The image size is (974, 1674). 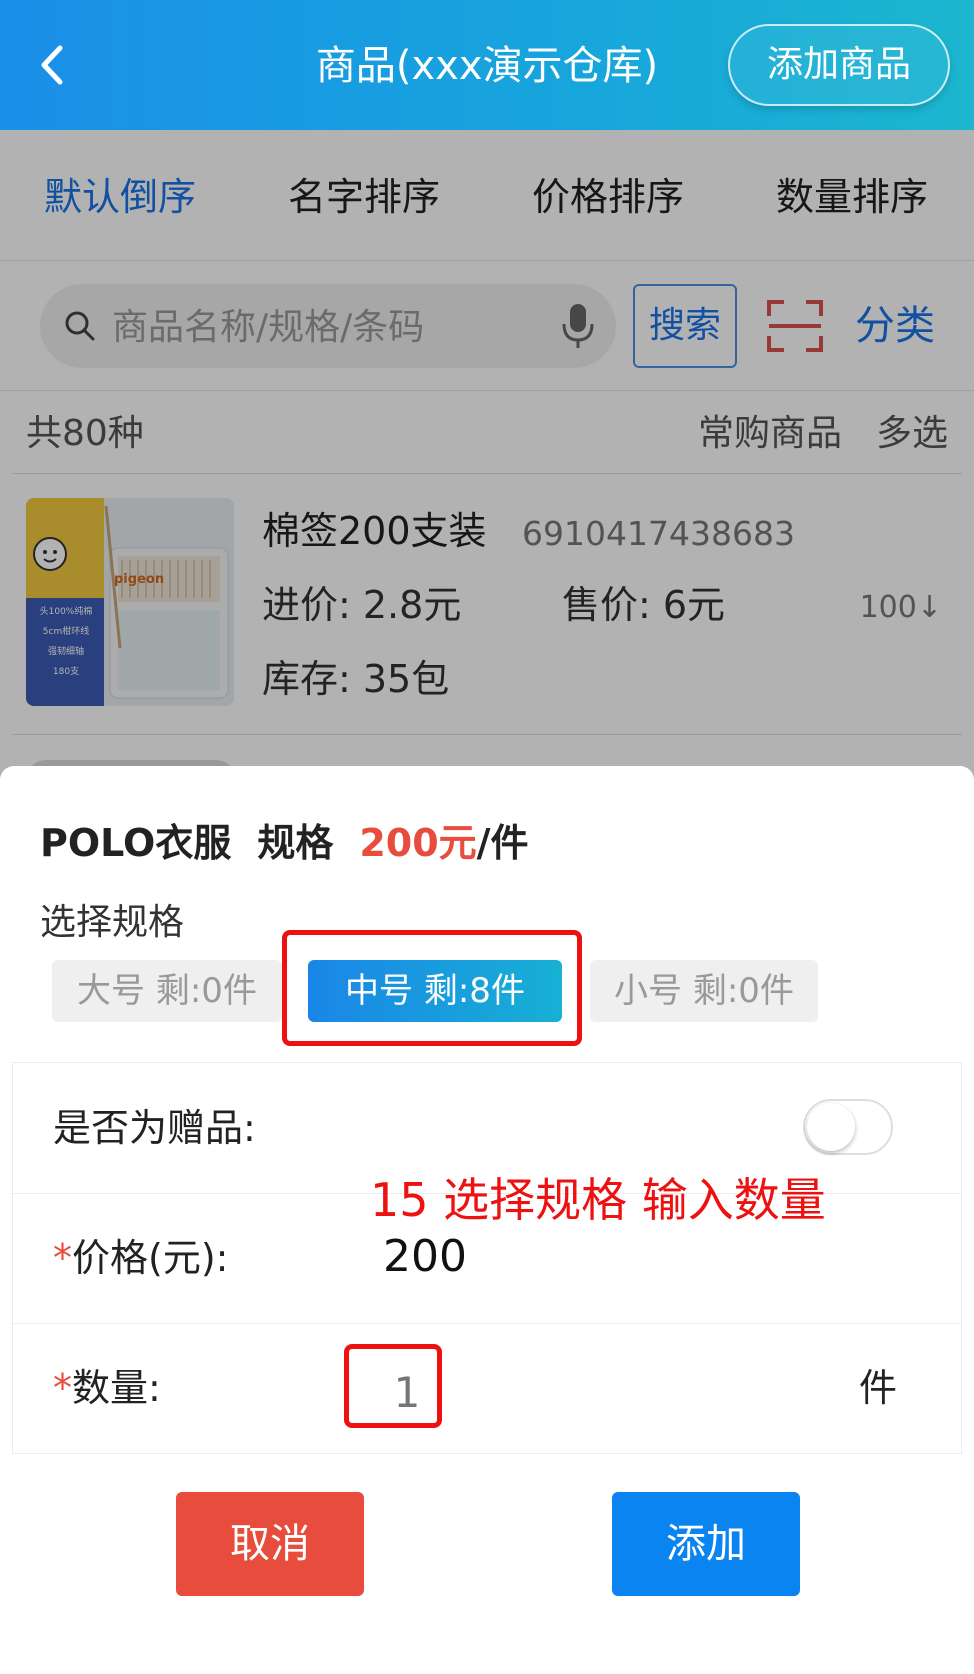 I want to click on add-button: 添加, so click(x=706, y=1544).